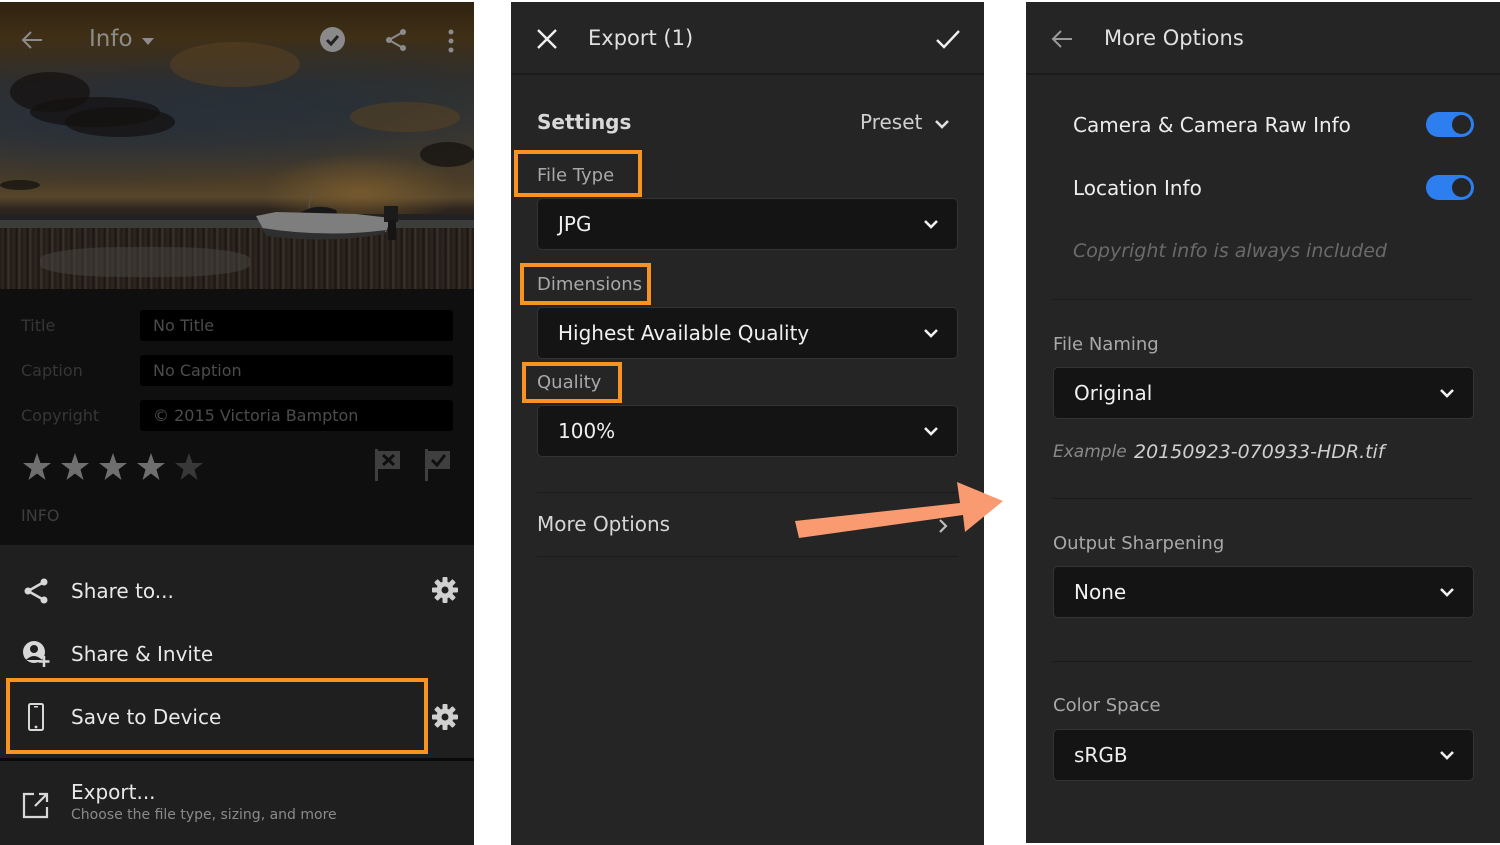 This screenshot has width=1500, height=845. What do you see at coordinates (189, 467) in the screenshot?
I see `star-empty-icon` at bounding box center [189, 467].